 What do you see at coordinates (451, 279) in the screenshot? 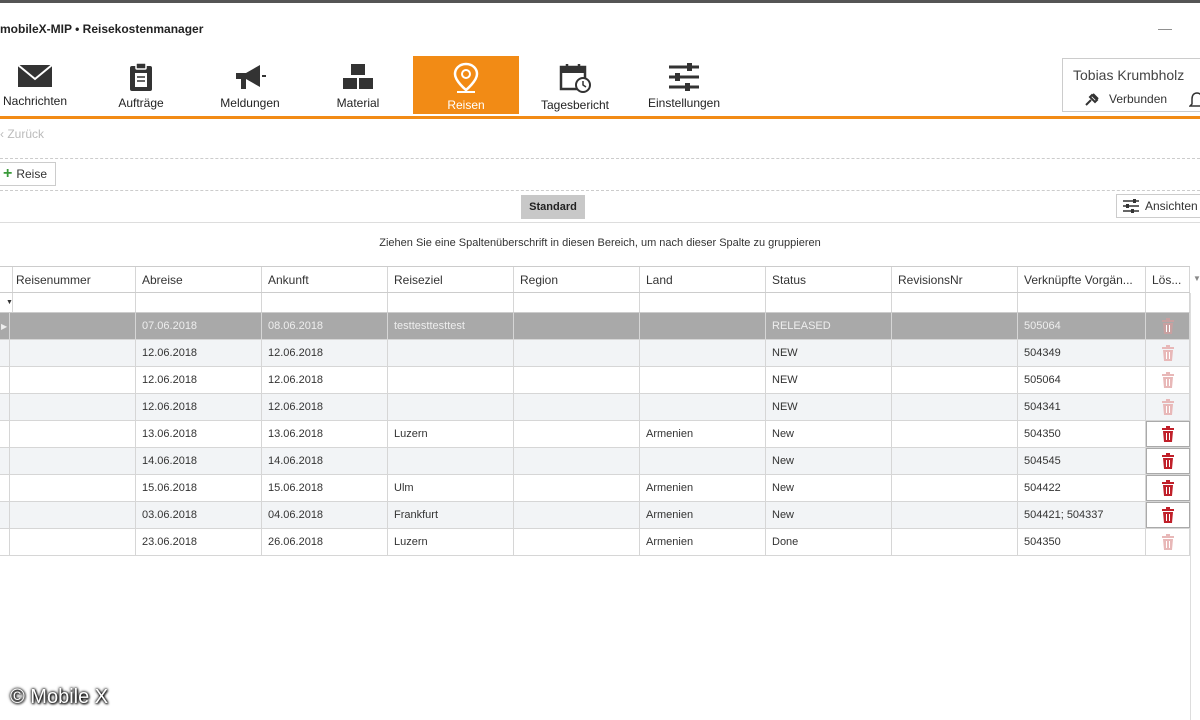
I see `column-header-reiseziel: Reiseziel` at bounding box center [451, 279].